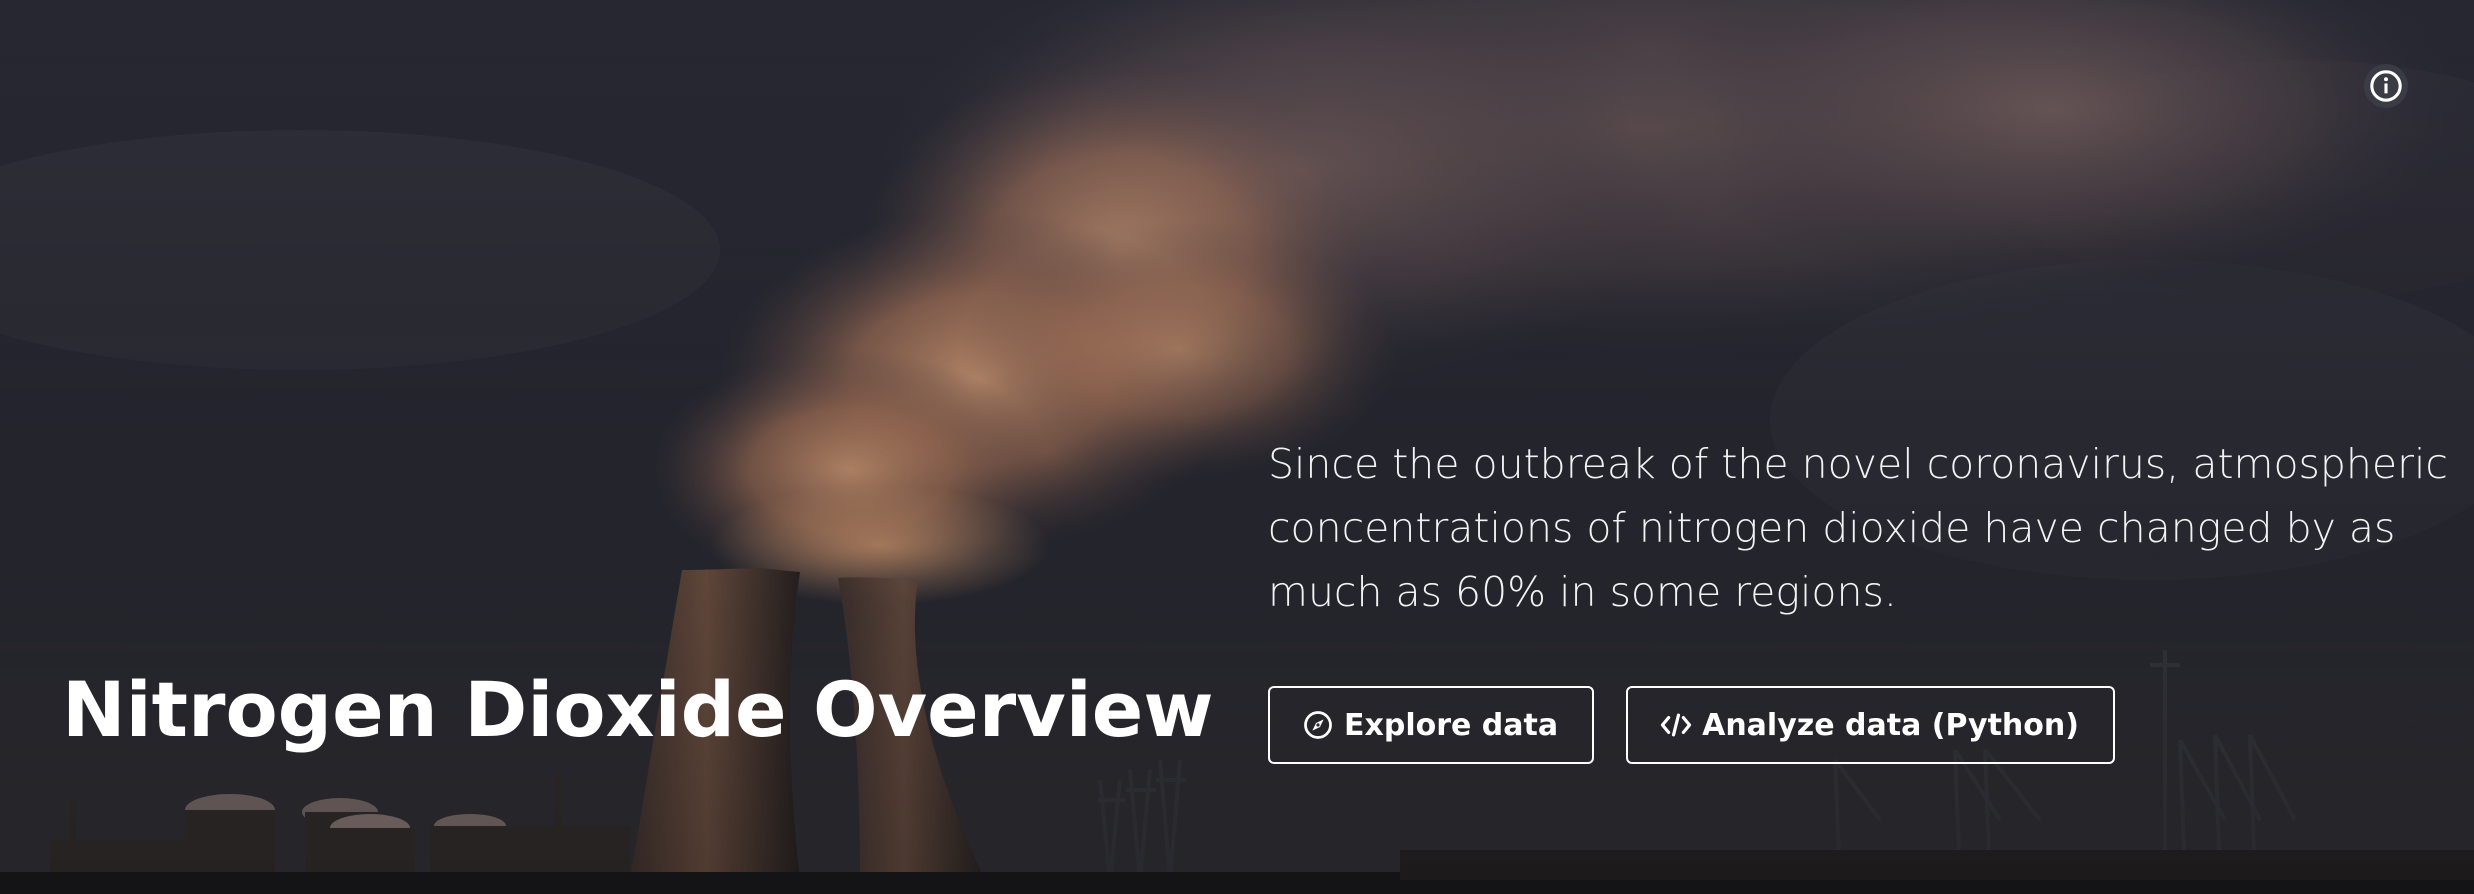  I want to click on info-circle-icon, so click(2386, 86).